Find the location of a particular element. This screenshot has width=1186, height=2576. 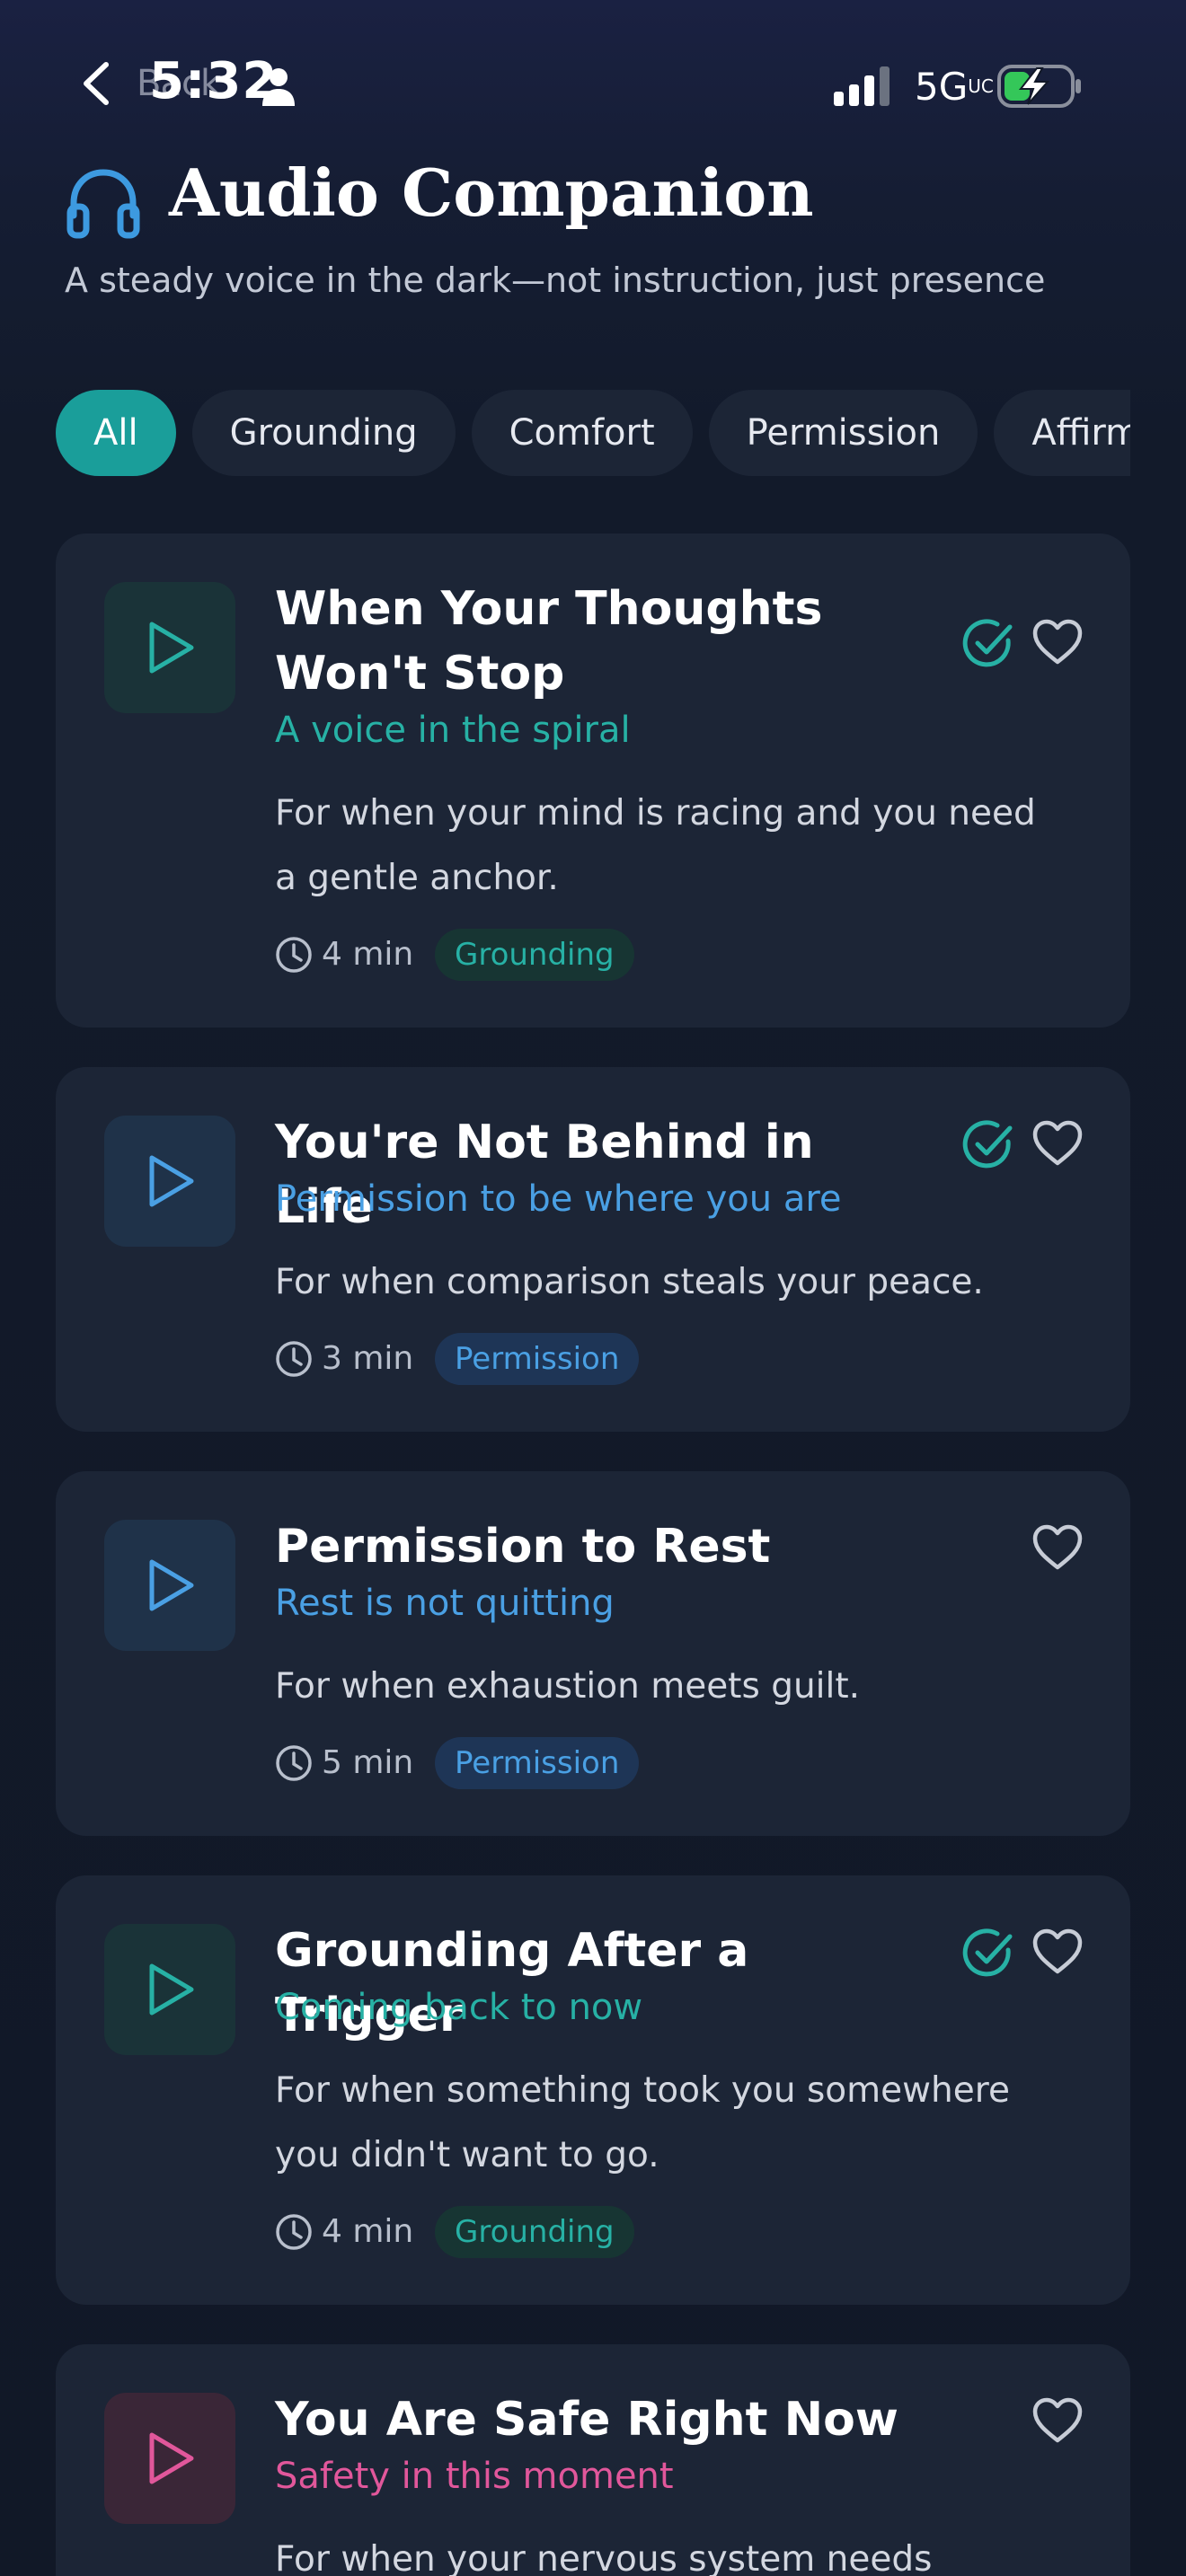

status-bar: Back 5:32 5GUC is located at coordinates (593, 85).